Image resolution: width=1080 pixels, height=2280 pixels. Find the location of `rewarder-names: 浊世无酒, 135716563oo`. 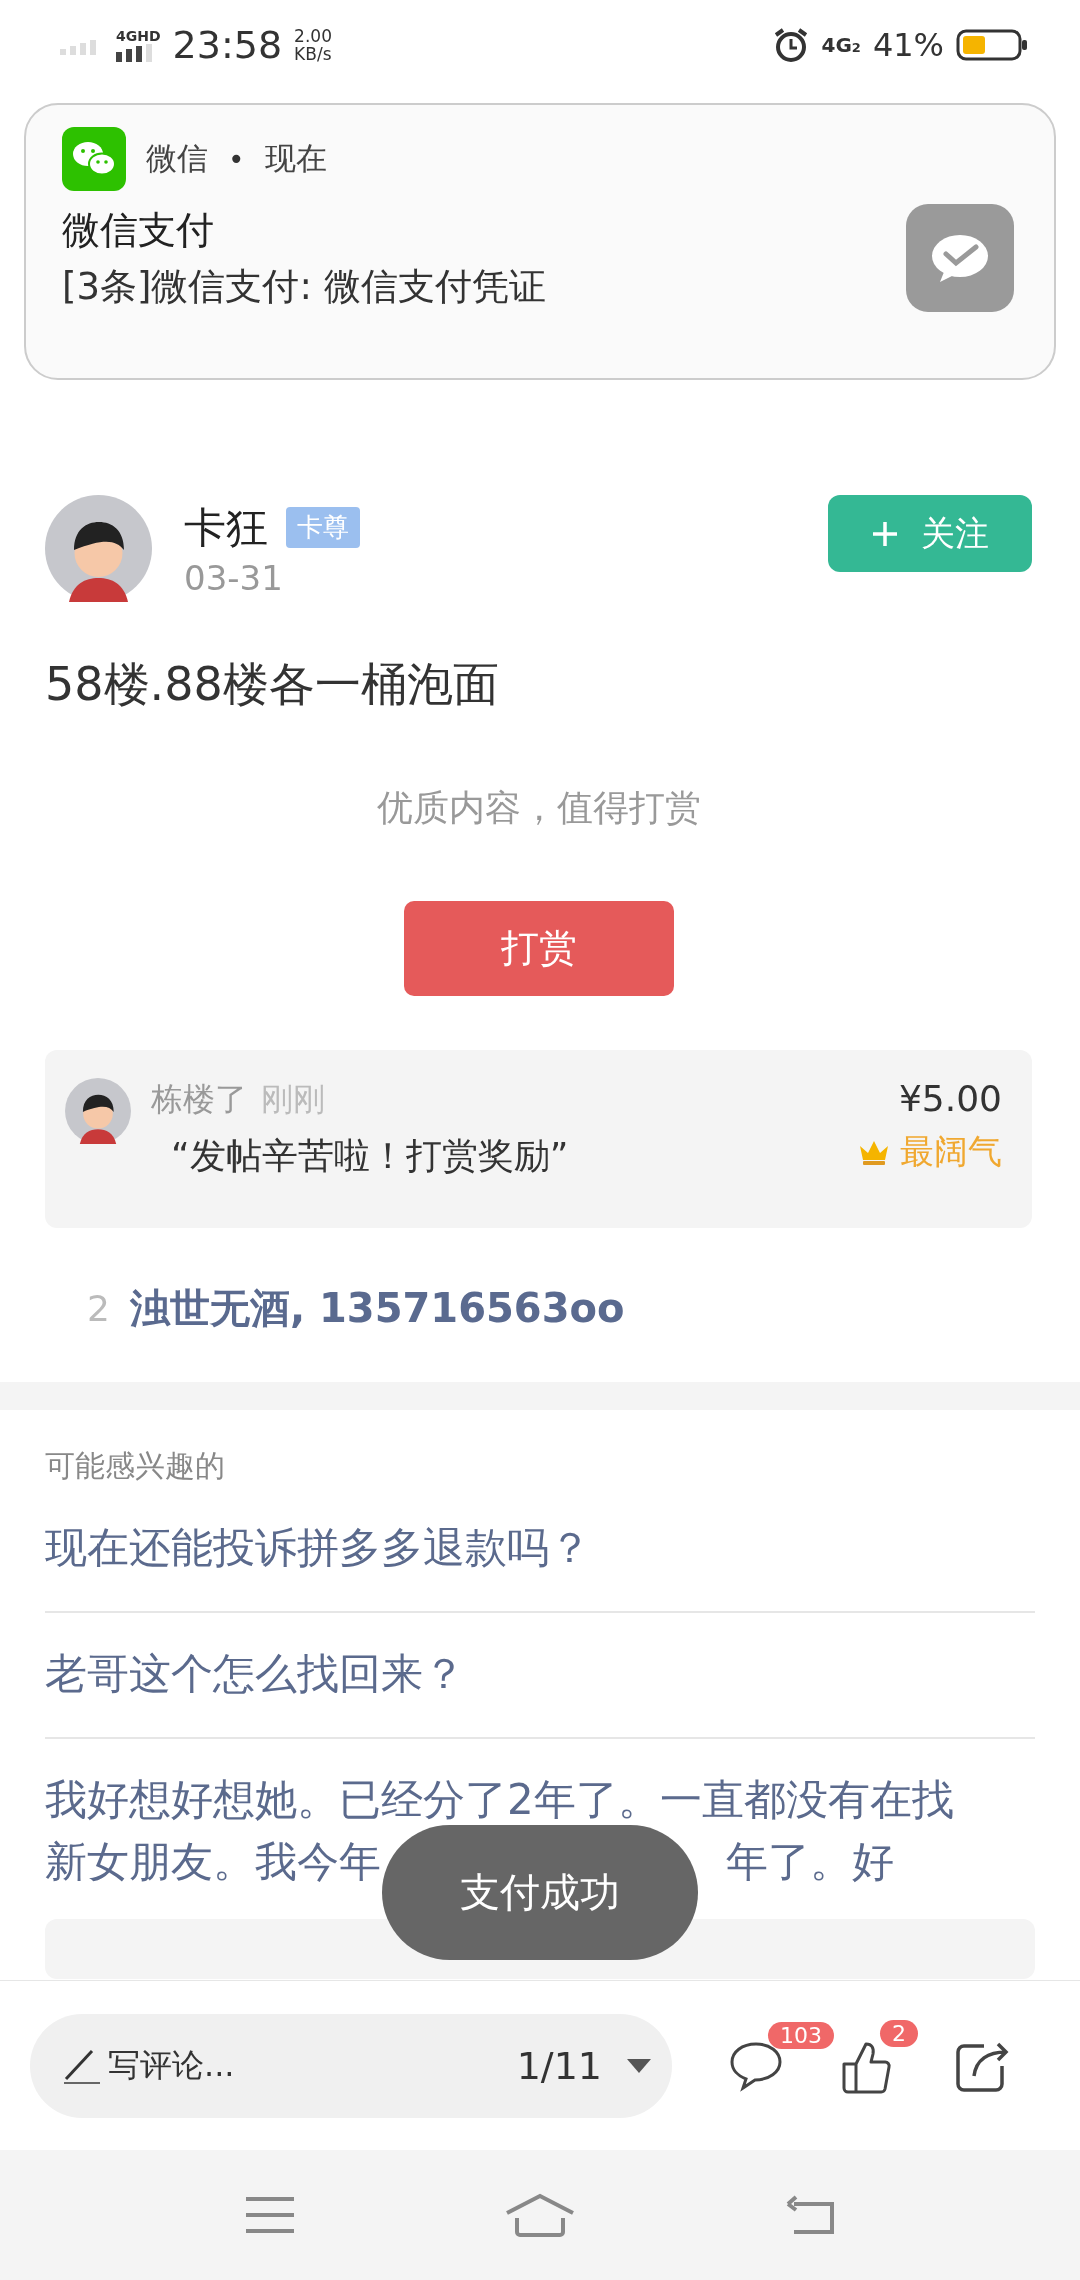

rewarder-names: 浊世无酒, 135716563oo is located at coordinates (377, 1308).